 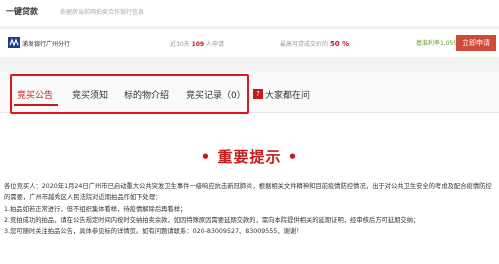 I want to click on bank-logo-icon, so click(x=14, y=42).